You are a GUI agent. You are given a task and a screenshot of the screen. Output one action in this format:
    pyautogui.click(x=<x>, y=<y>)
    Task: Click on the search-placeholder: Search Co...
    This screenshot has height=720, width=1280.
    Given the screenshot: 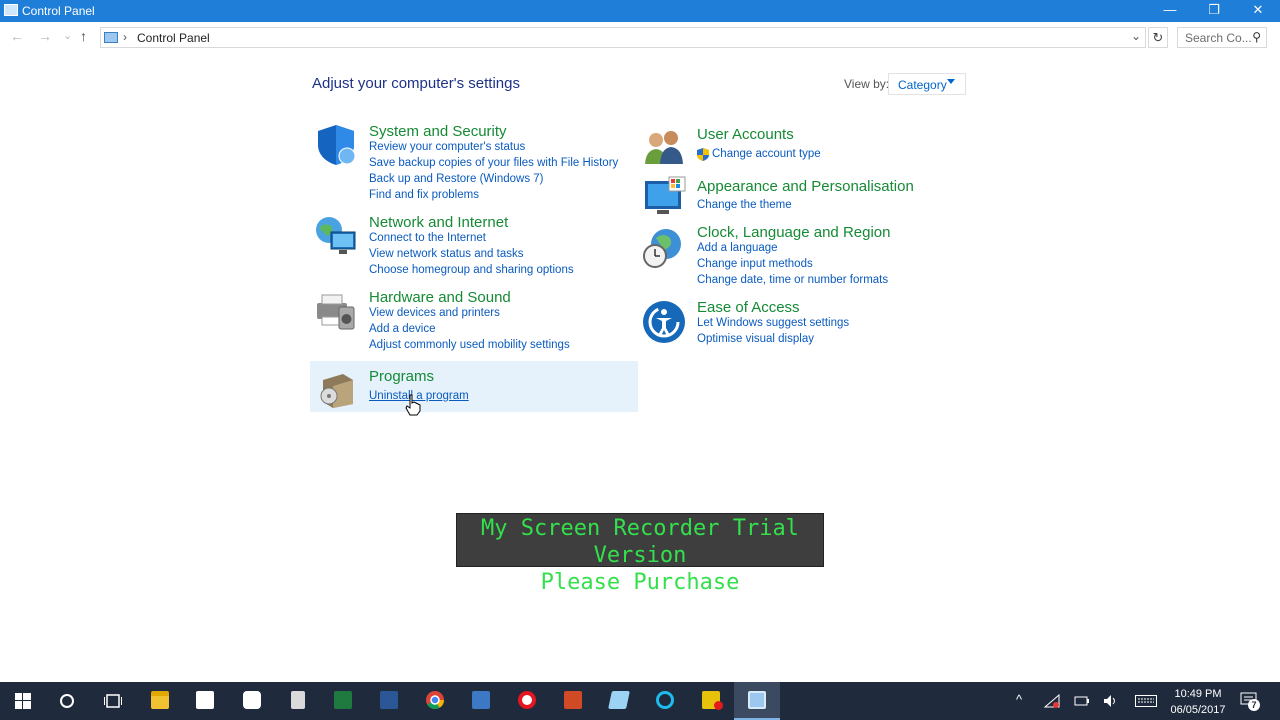 What is the action you would take?
    pyautogui.click(x=1218, y=38)
    